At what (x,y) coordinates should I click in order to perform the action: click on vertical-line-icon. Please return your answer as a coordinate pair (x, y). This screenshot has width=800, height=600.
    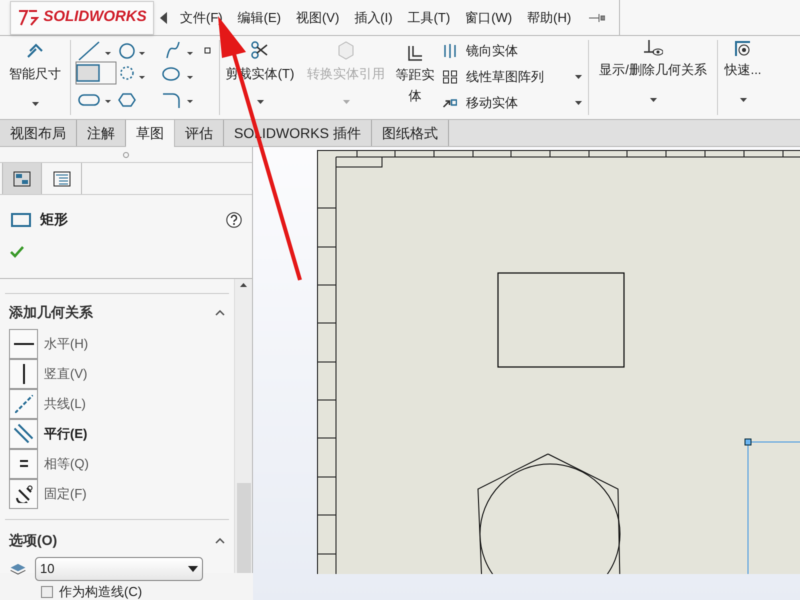
    Looking at the image, I should click on (23, 374).